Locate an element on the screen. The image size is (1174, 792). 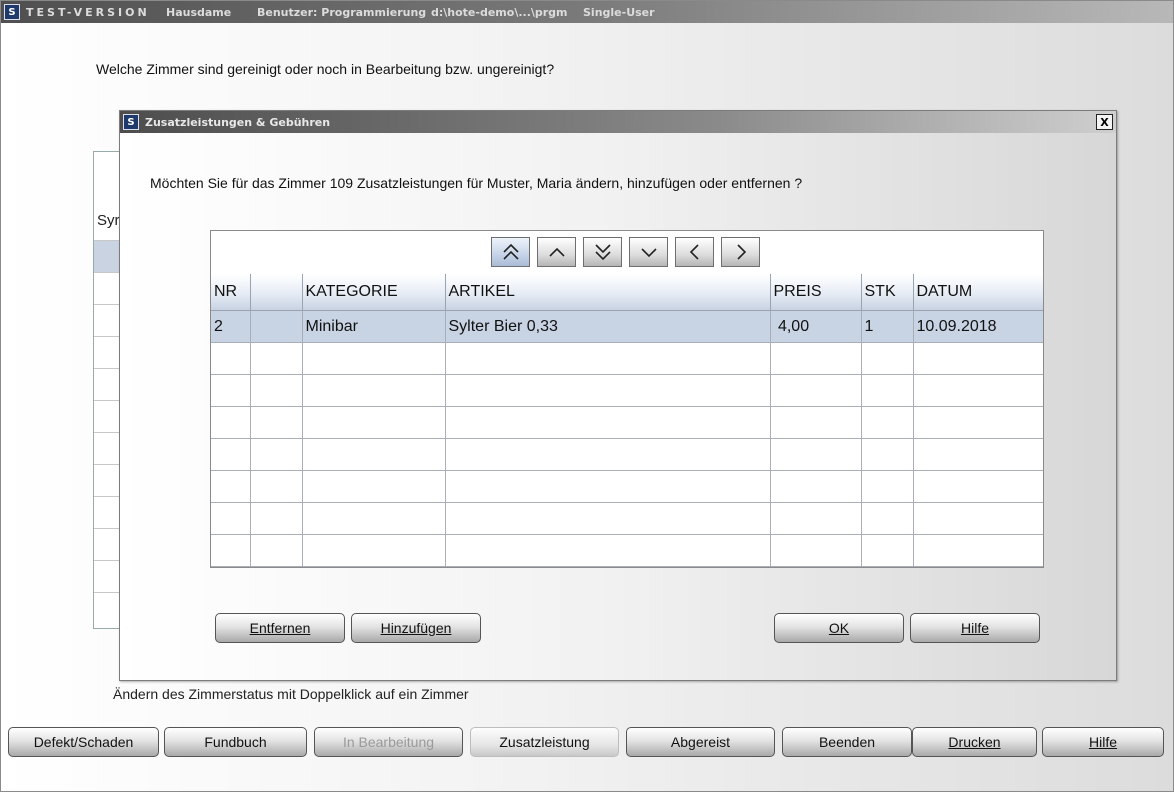
double-chevron-up-icon is located at coordinates (510, 251).